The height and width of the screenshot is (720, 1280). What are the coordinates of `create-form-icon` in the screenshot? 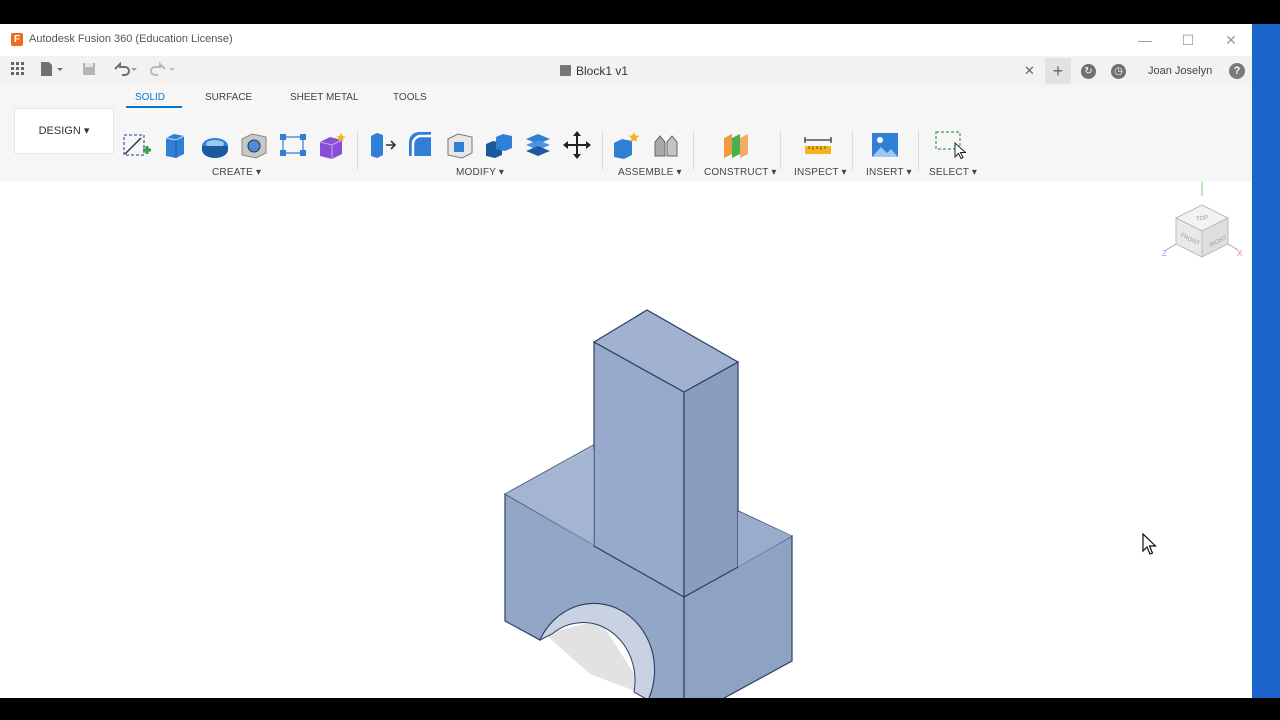 It's located at (332, 145).